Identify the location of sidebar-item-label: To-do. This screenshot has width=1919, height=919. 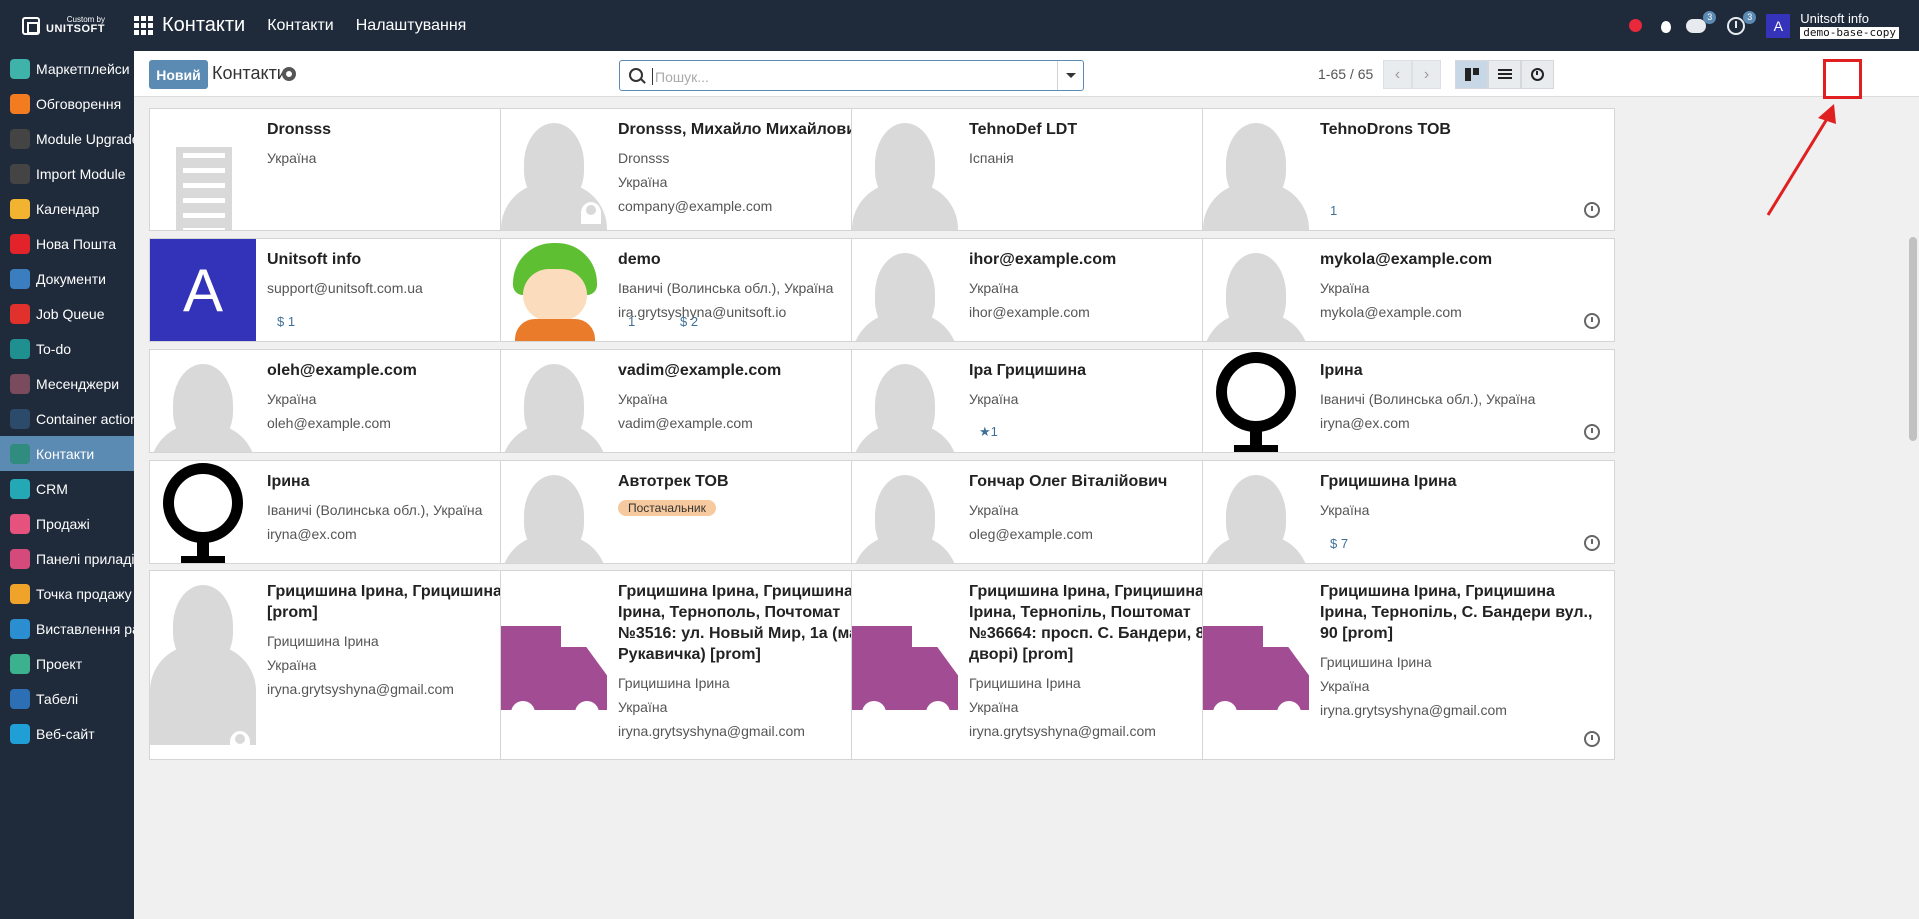
(54, 348).